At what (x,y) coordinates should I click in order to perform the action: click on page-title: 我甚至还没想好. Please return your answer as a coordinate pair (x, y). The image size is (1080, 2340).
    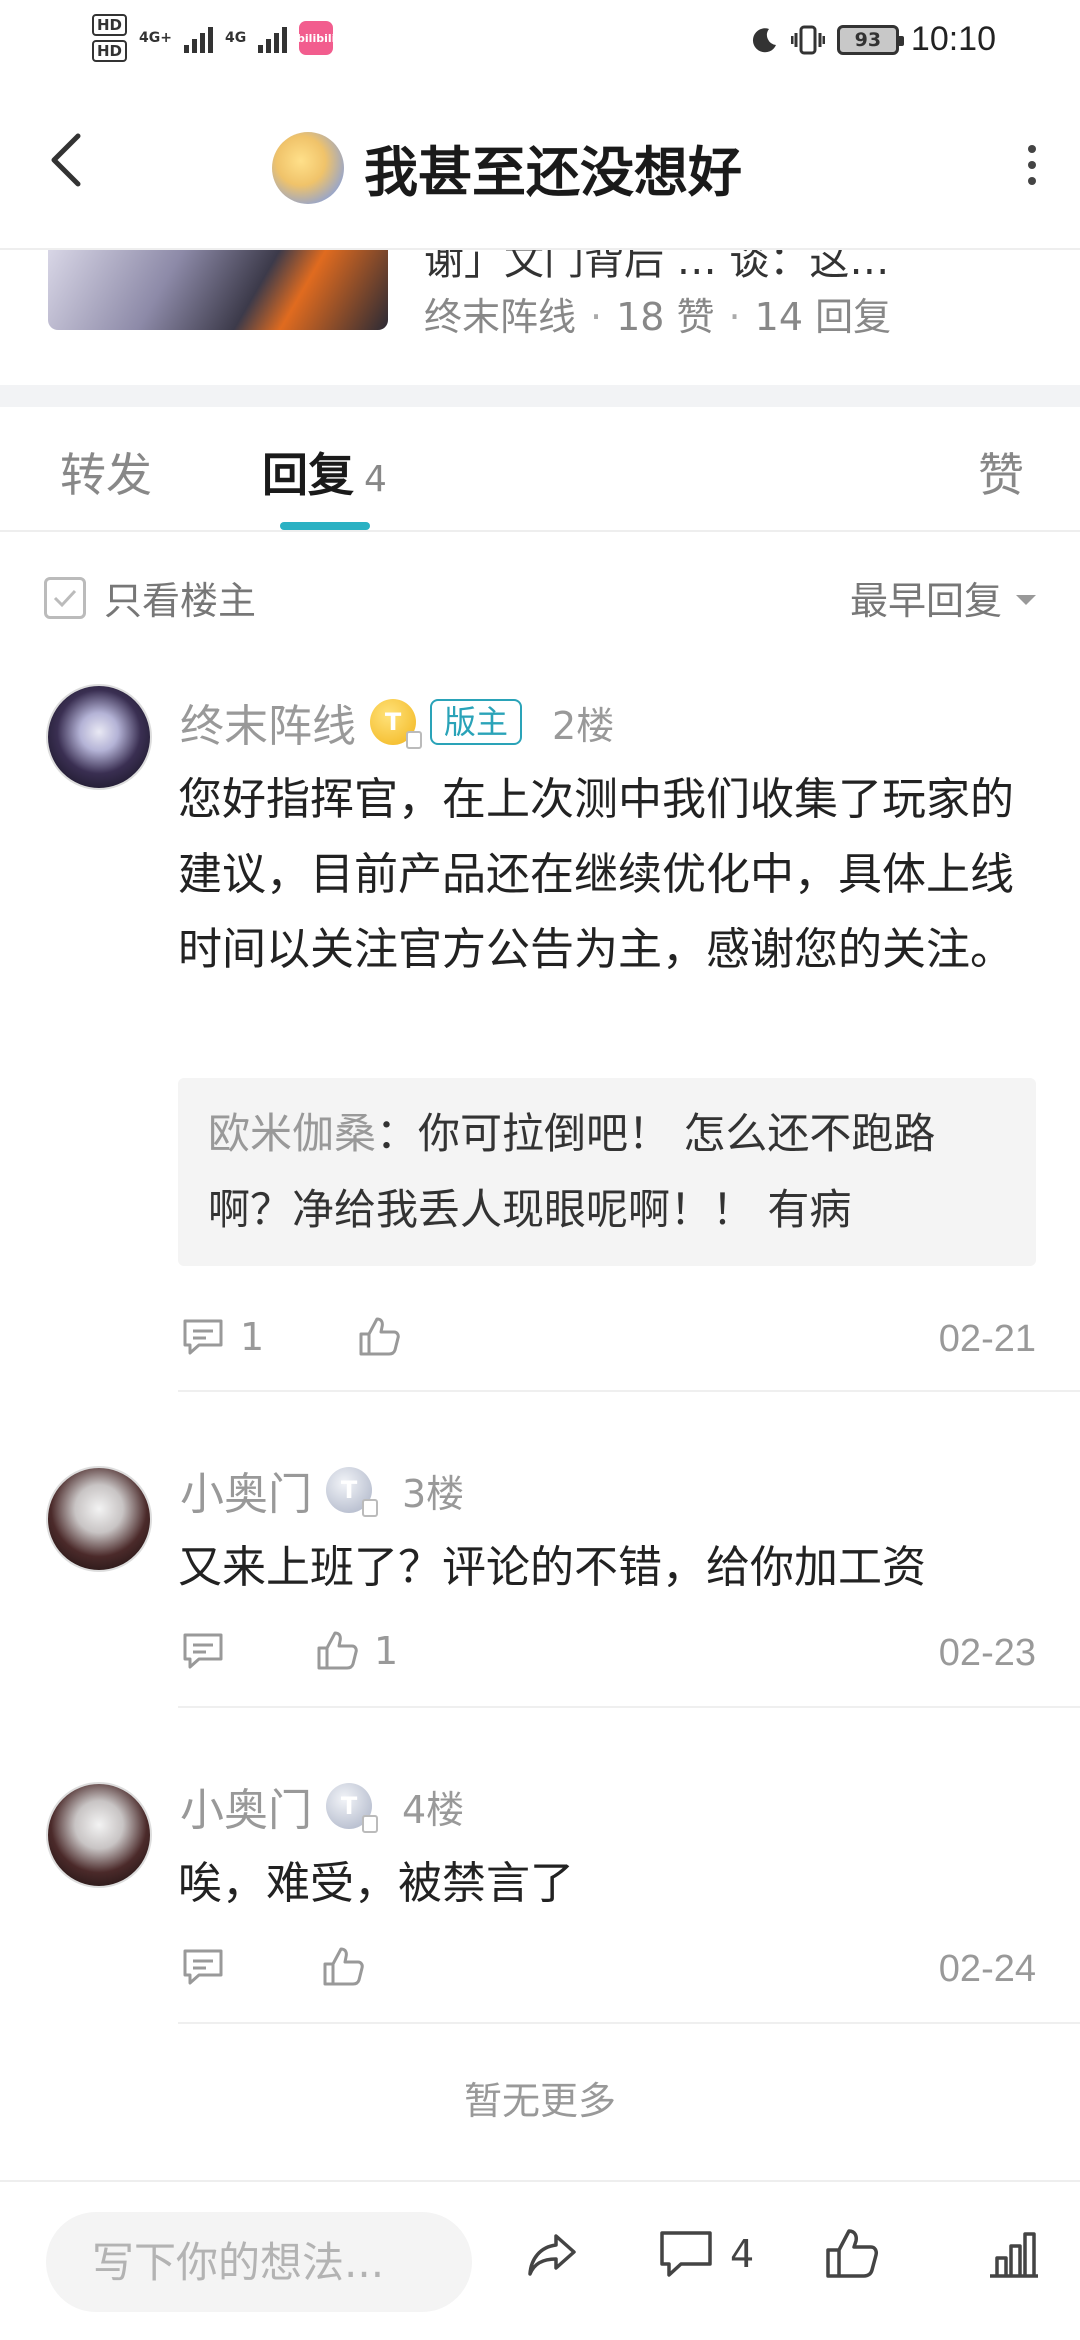
    Looking at the image, I should click on (553, 172).